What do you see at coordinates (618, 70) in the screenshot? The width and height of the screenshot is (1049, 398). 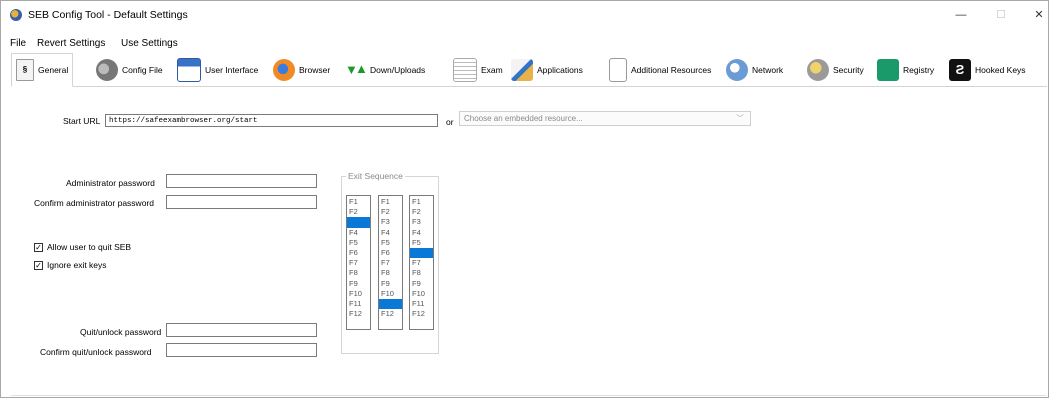 I see `additional-resources-icon` at bounding box center [618, 70].